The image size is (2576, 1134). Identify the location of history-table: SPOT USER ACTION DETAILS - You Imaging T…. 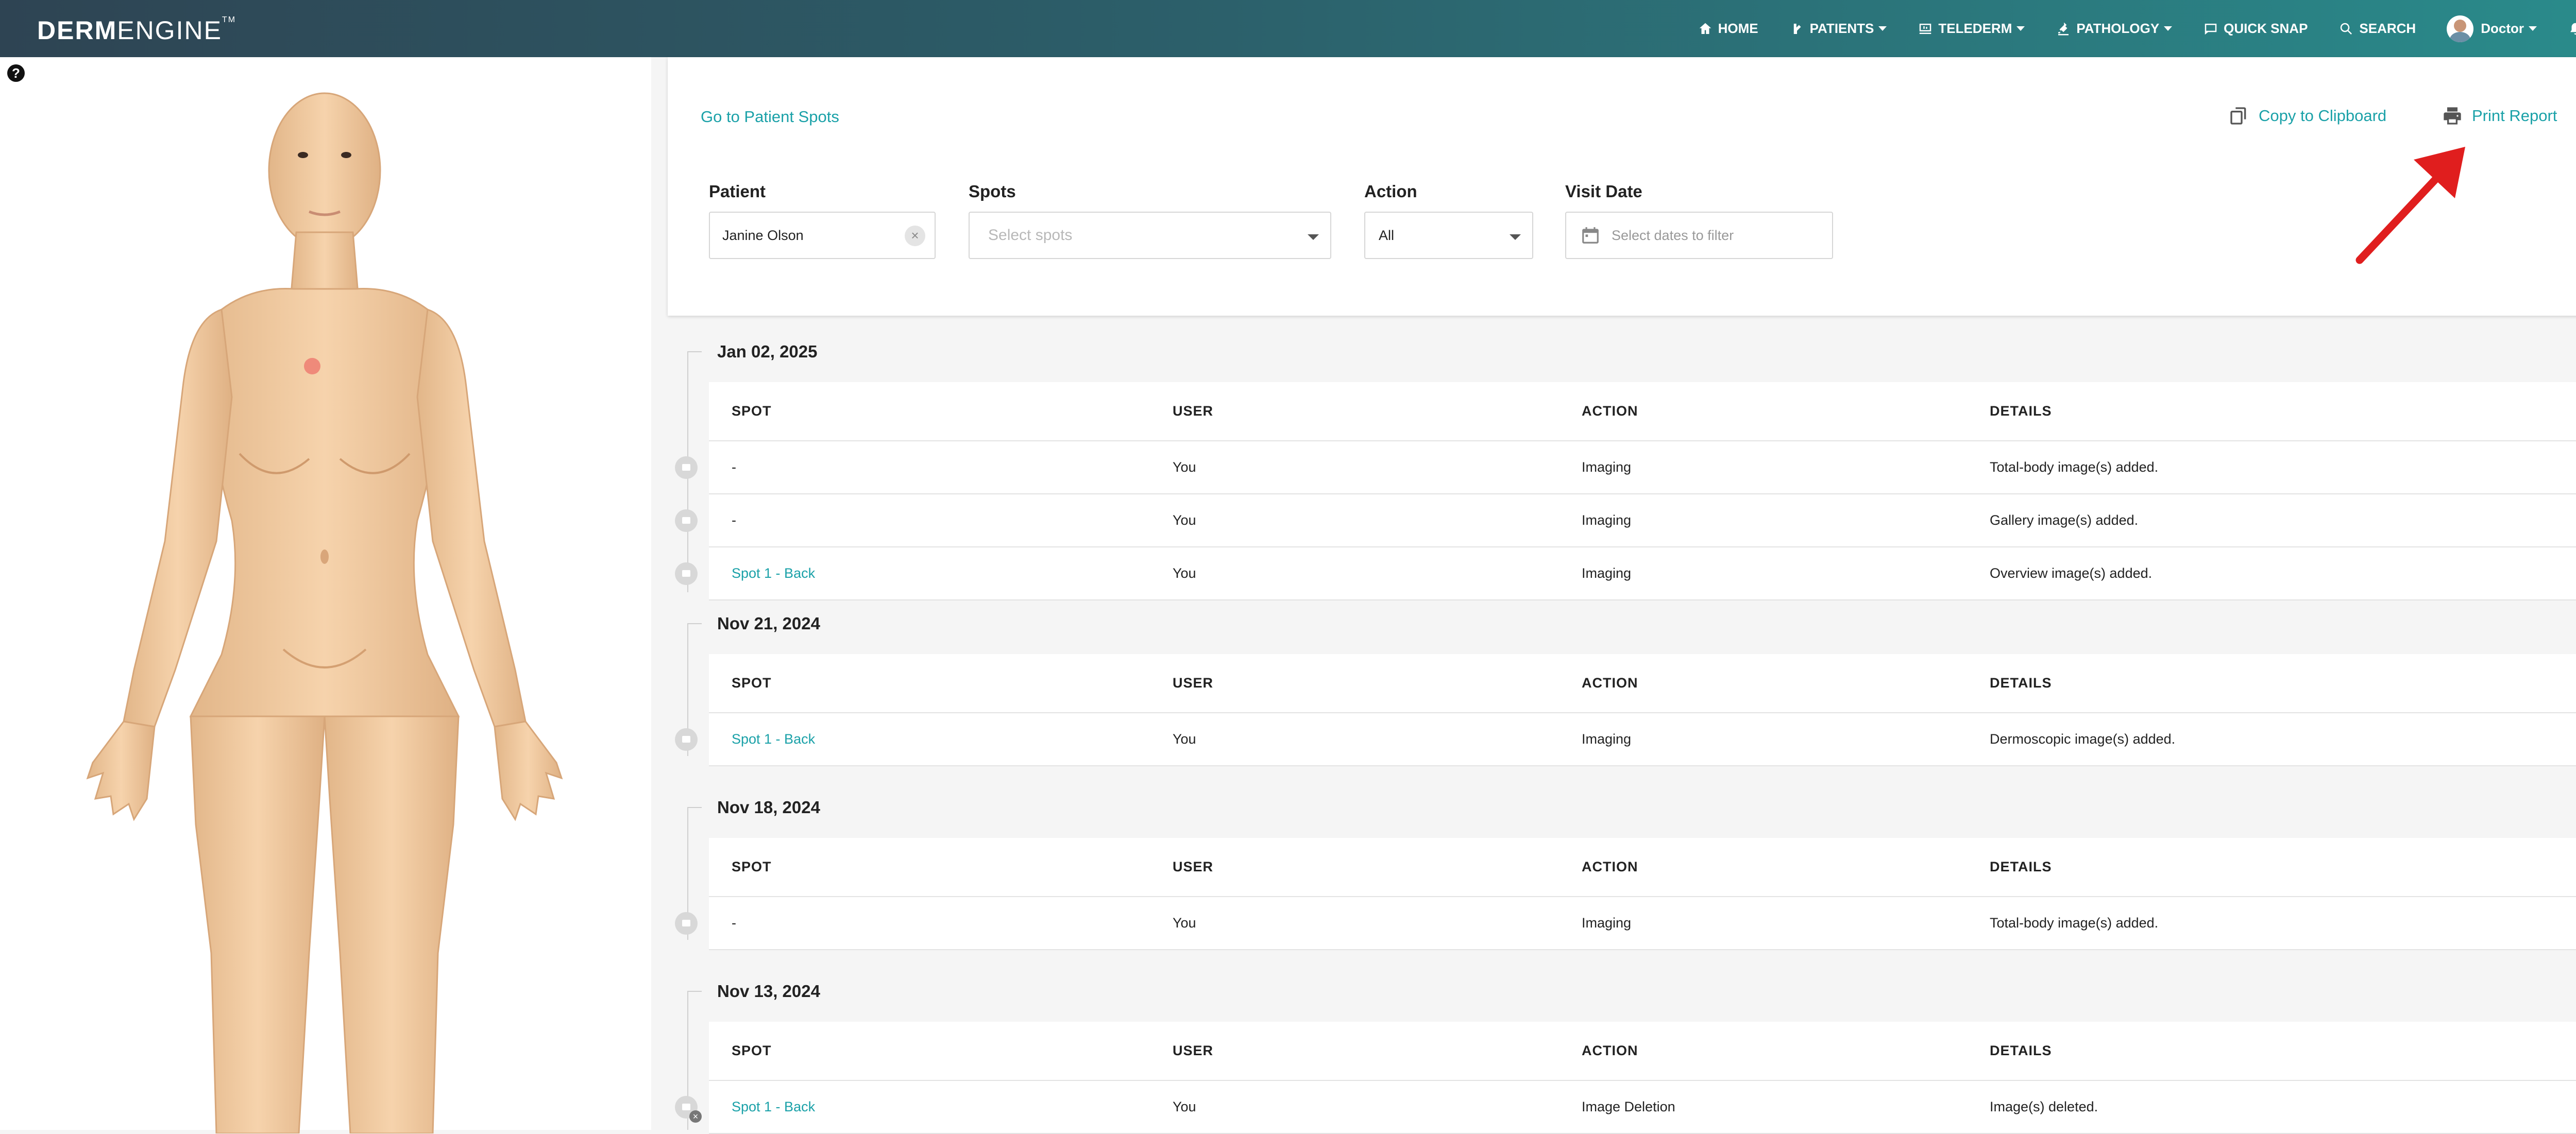
(1625, 491).